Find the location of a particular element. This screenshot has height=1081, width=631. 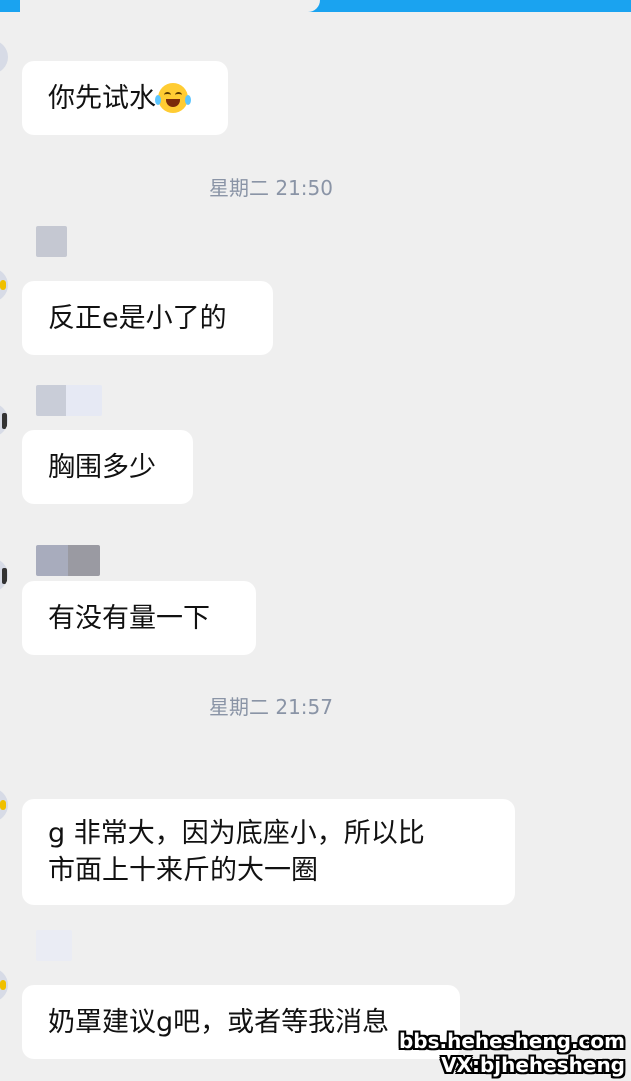

message-bubble-6: 奶罩建议g吧，或者等我消息 is located at coordinates (241, 1022).